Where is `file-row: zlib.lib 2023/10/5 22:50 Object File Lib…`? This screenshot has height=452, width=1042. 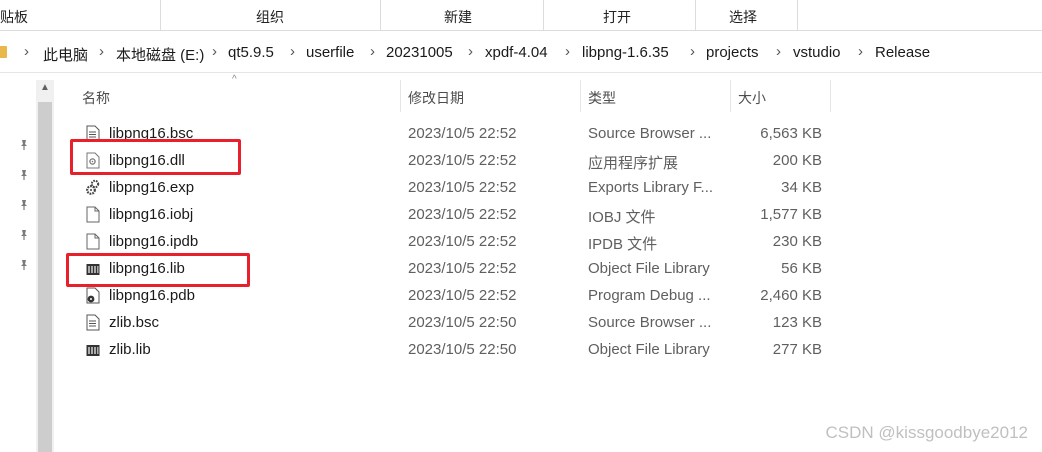 file-row: zlib.lib 2023/10/5 22:50 Object File Lib… is located at coordinates (454, 349).